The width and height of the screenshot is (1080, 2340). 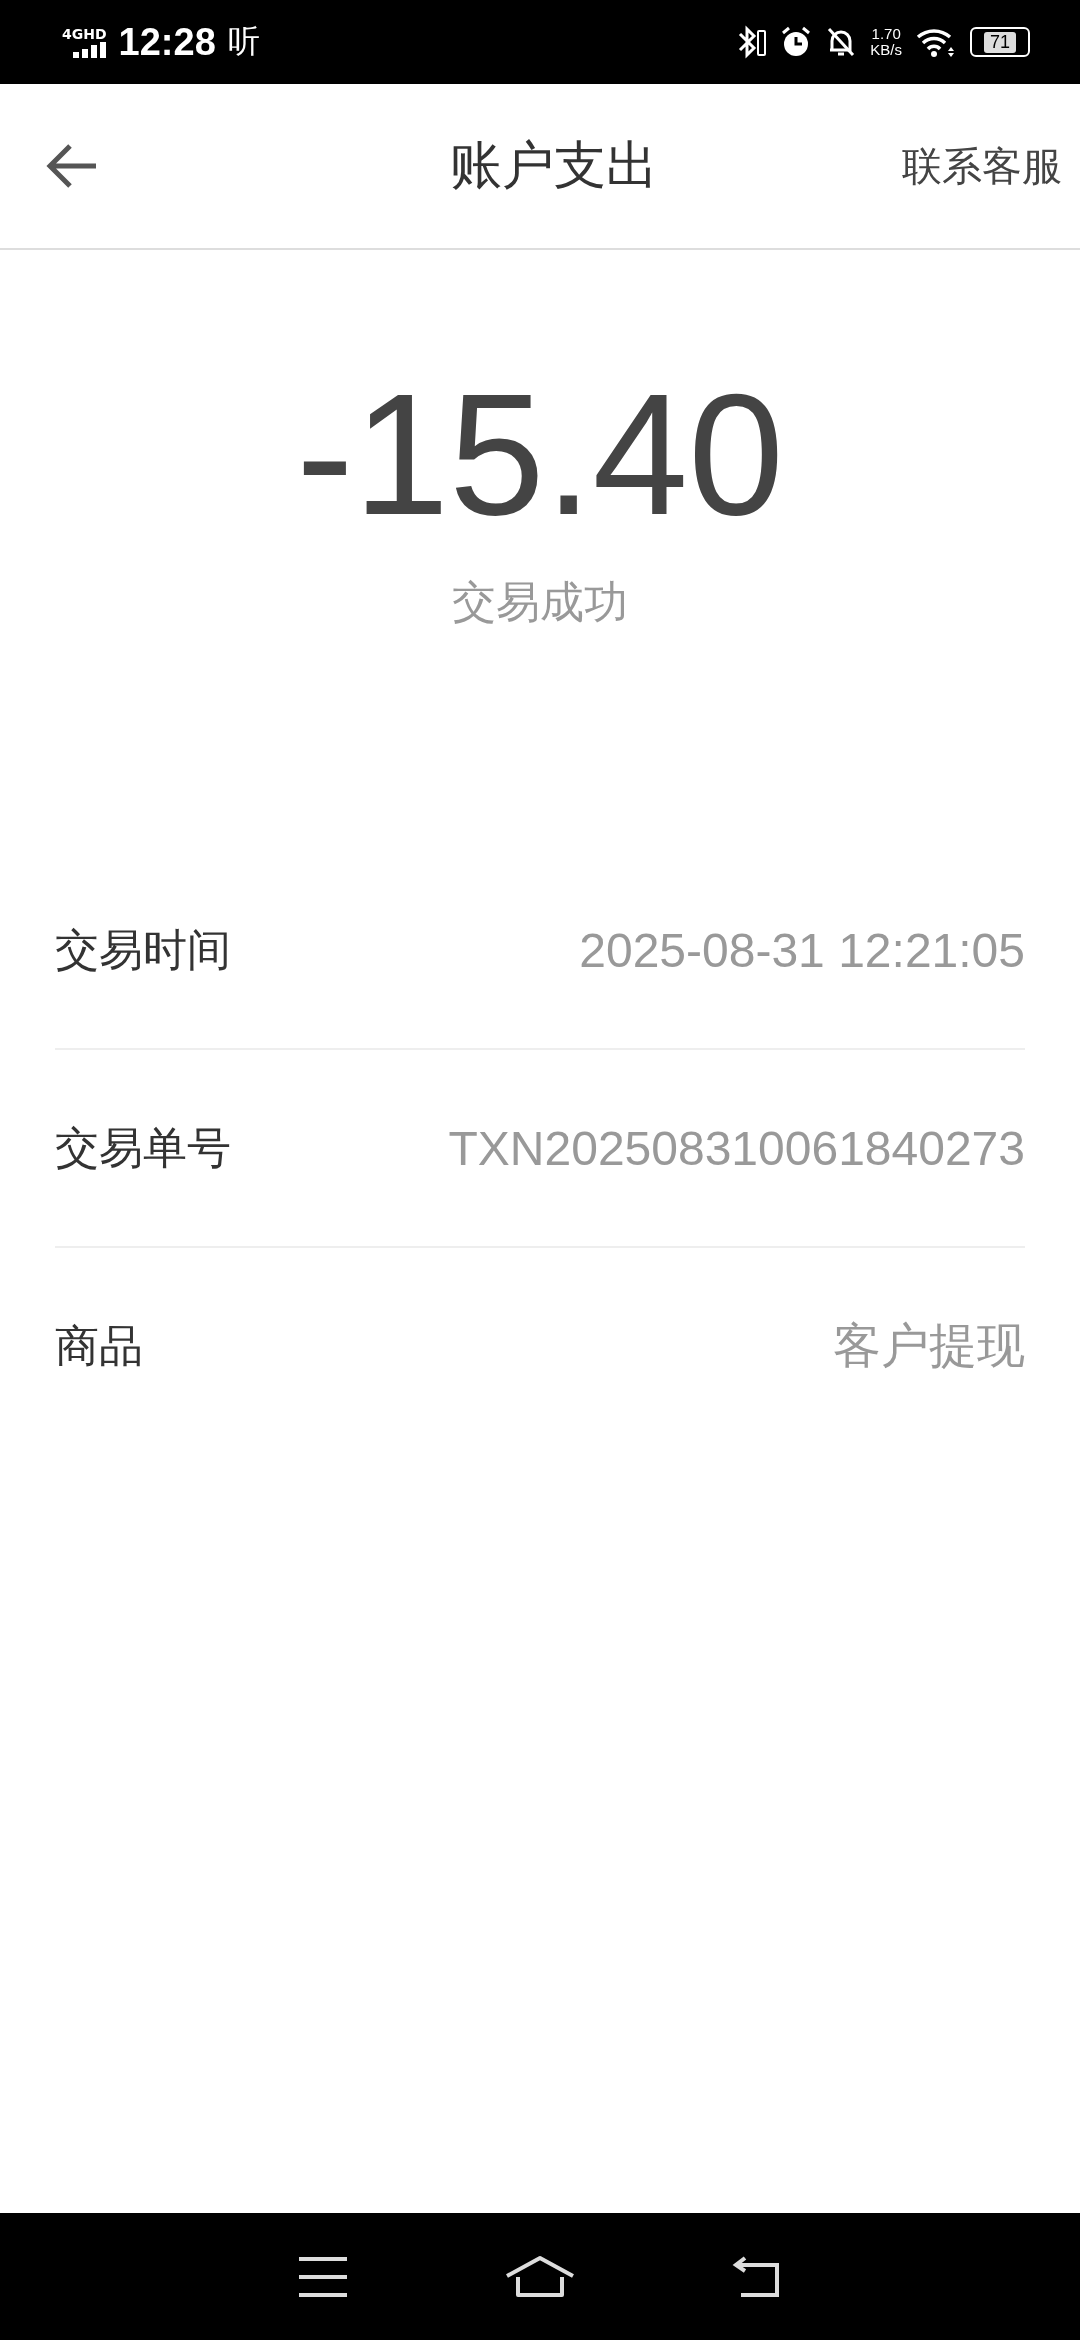 I want to click on network-label: 4GHD, so click(x=84, y=33).